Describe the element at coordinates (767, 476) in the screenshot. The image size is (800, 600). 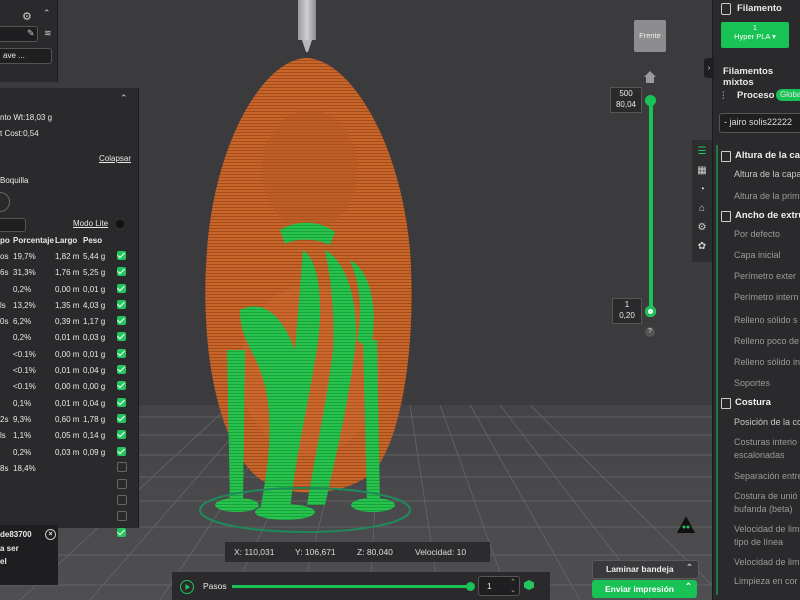
I see `settings-option: Separación entre` at that location.